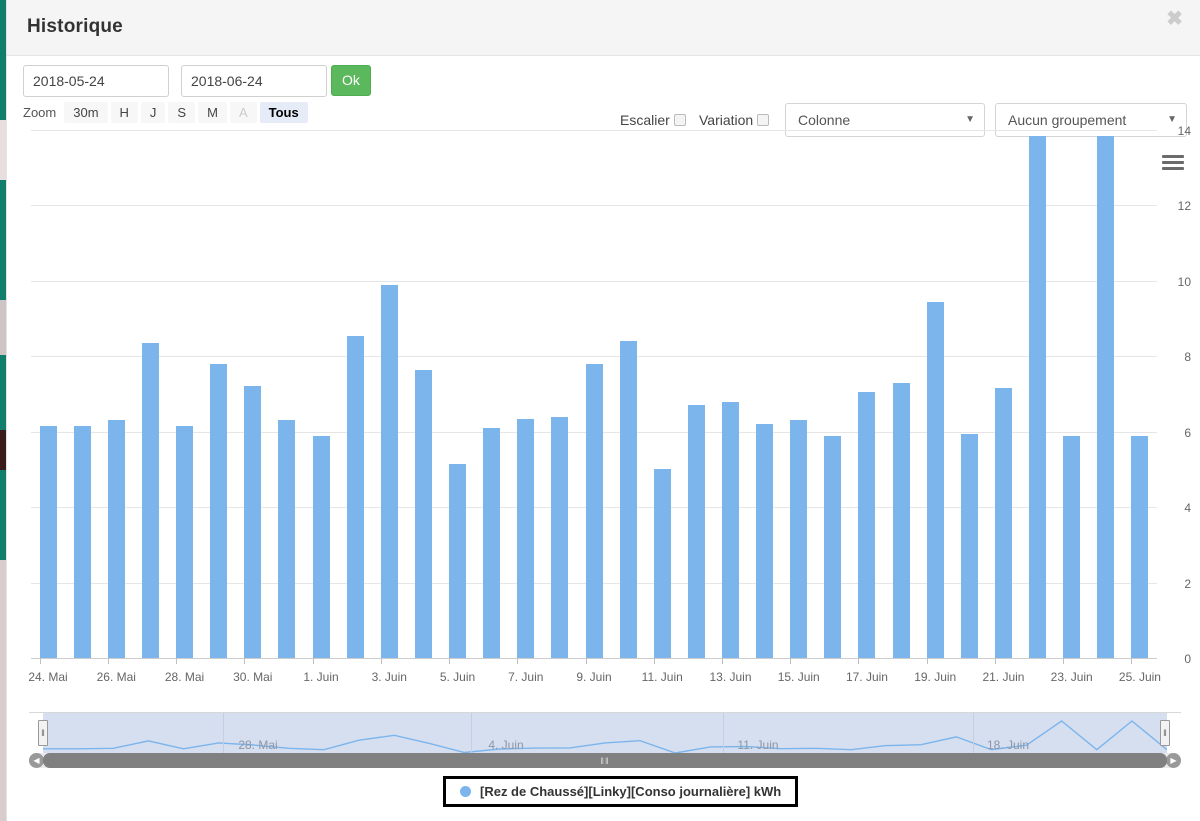 The width and height of the screenshot is (1200, 821). I want to click on x-axis-tick-label: 3. Juin, so click(389, 677).